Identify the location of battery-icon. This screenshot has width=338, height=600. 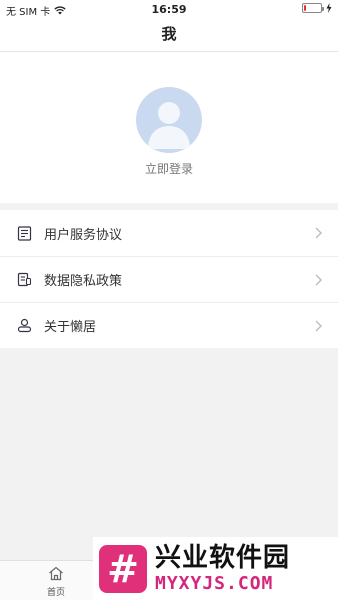
(313, 8).